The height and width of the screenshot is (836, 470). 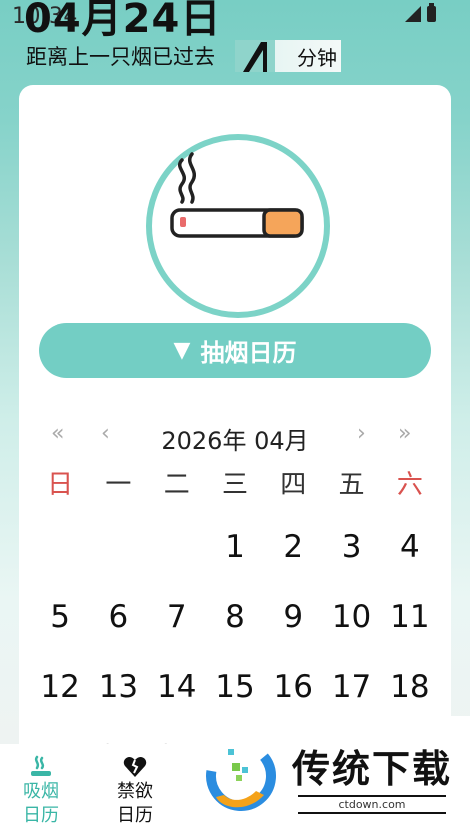 I want to click on calendar-day: 13, so click(x=118, y=700).